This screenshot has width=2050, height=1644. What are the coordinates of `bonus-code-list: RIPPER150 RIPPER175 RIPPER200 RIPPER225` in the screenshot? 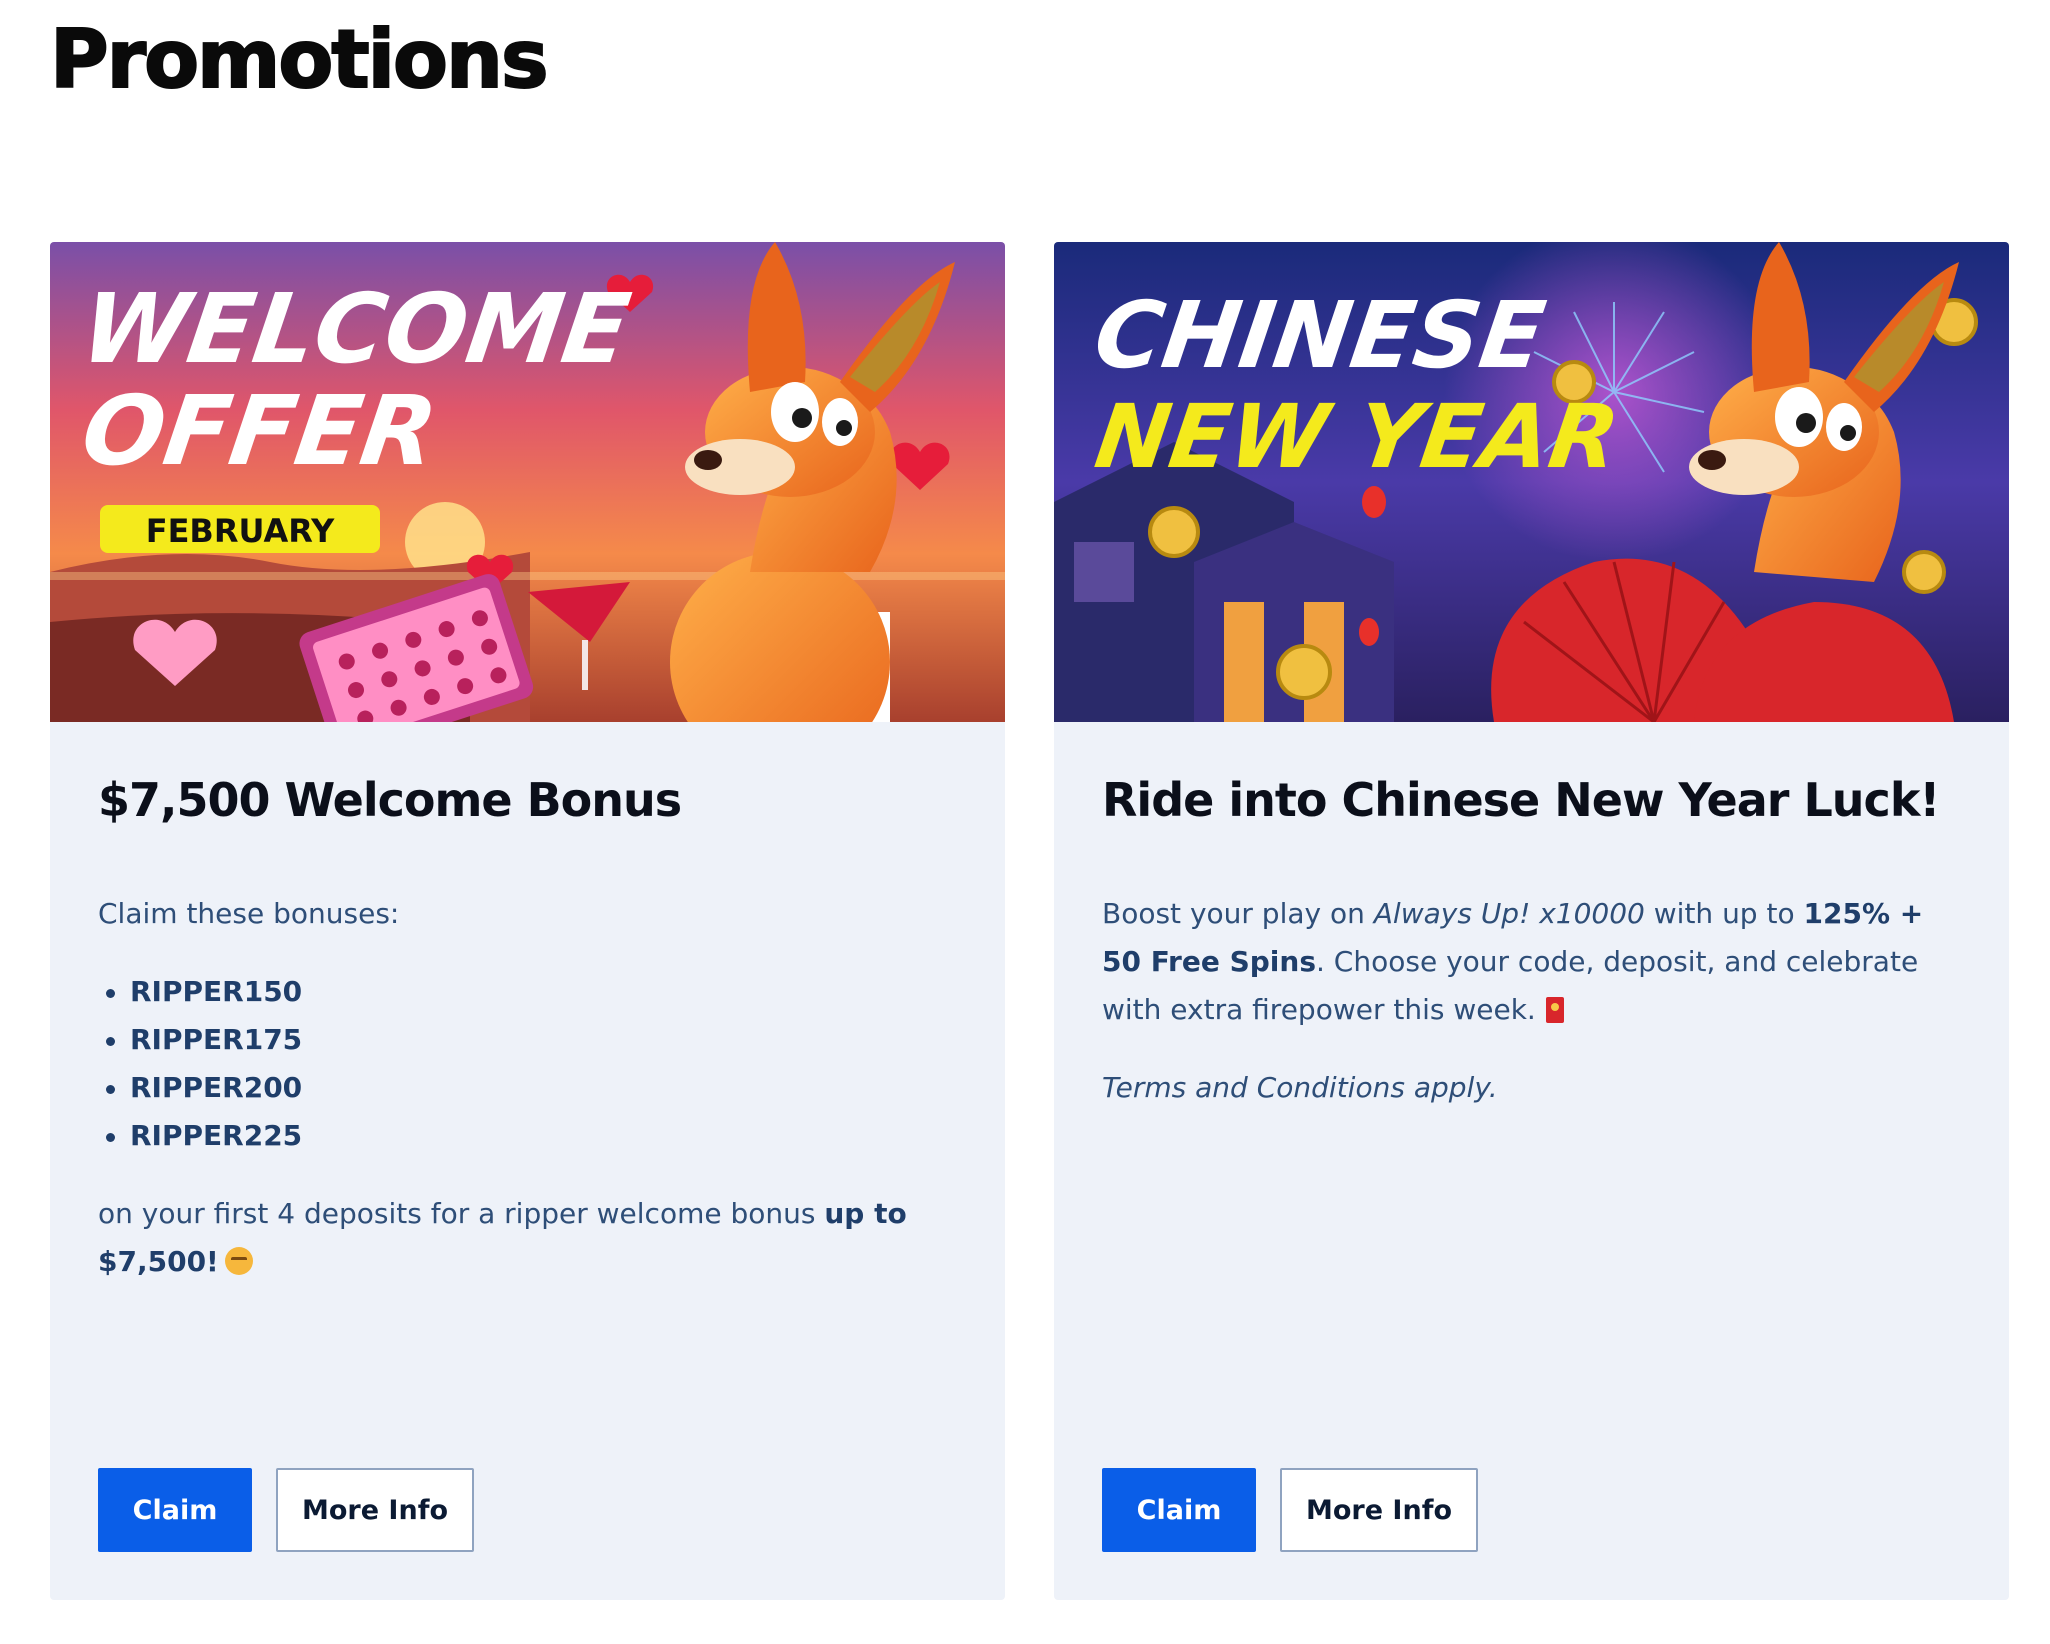 It's located at (527, 1064).